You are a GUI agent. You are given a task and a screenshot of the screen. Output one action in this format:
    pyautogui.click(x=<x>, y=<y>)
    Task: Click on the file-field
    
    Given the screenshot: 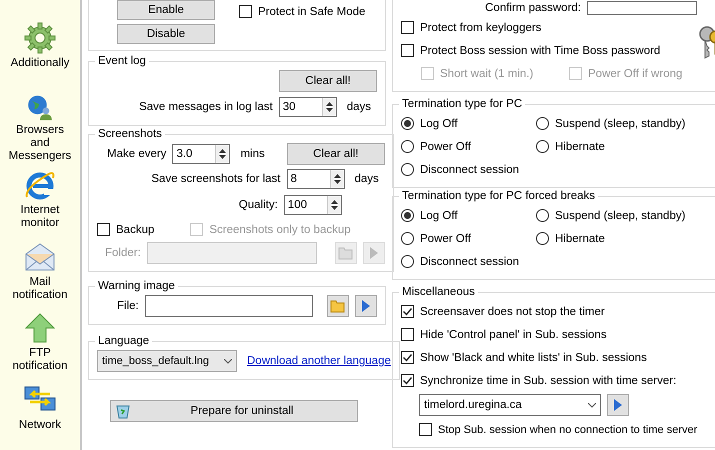 What is the action you would take?
    pyautogui.click(x=228, y=306)
    